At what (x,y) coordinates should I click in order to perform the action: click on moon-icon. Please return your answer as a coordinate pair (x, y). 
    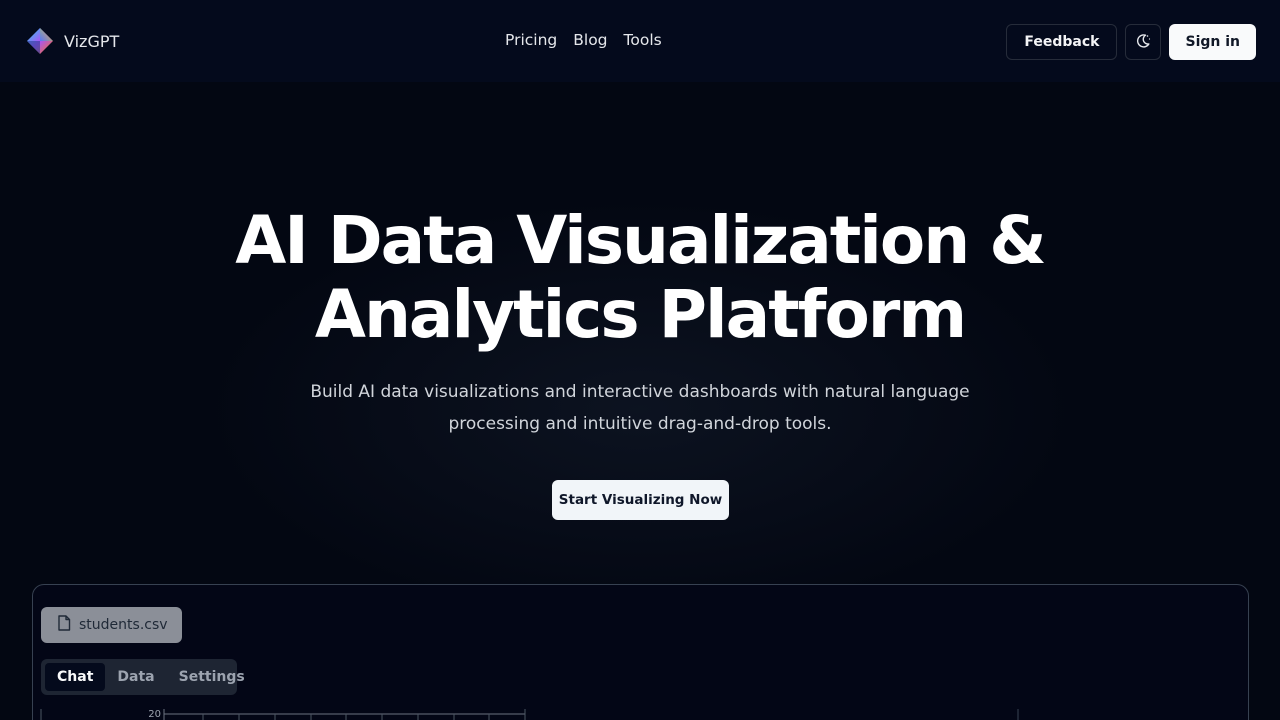
    Looking at the image, I should click on (1143, 42).